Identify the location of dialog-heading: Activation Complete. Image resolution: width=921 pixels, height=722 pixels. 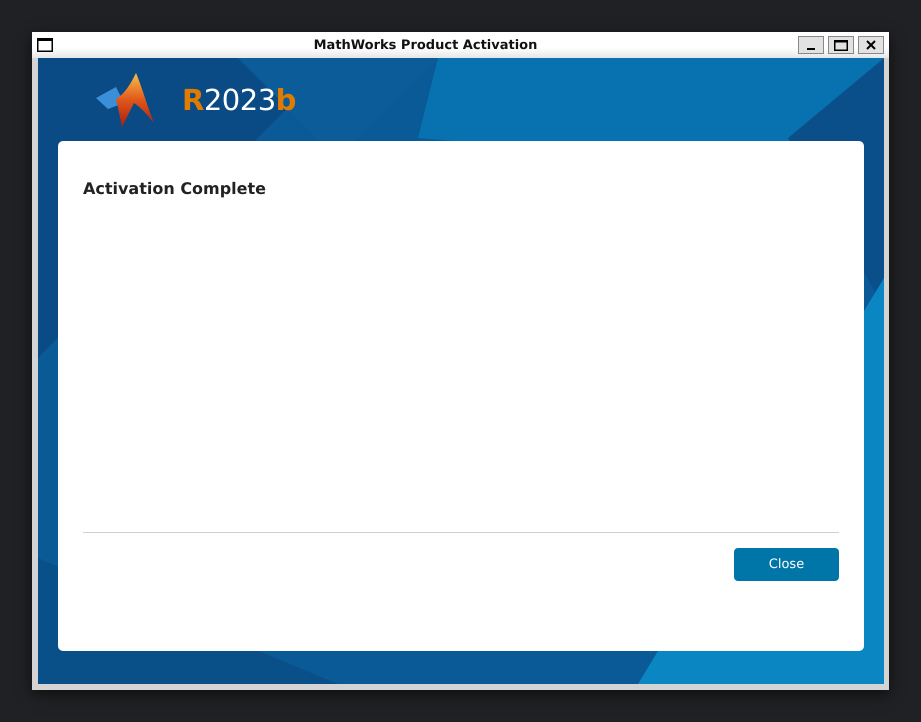
(175, 188).